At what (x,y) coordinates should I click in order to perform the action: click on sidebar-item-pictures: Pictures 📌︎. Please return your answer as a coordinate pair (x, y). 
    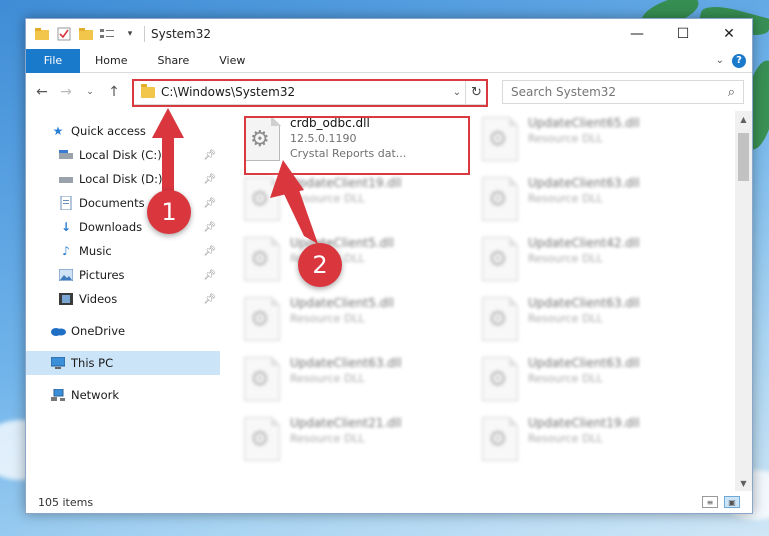
    Looking at the image, I should click on (123, 275).